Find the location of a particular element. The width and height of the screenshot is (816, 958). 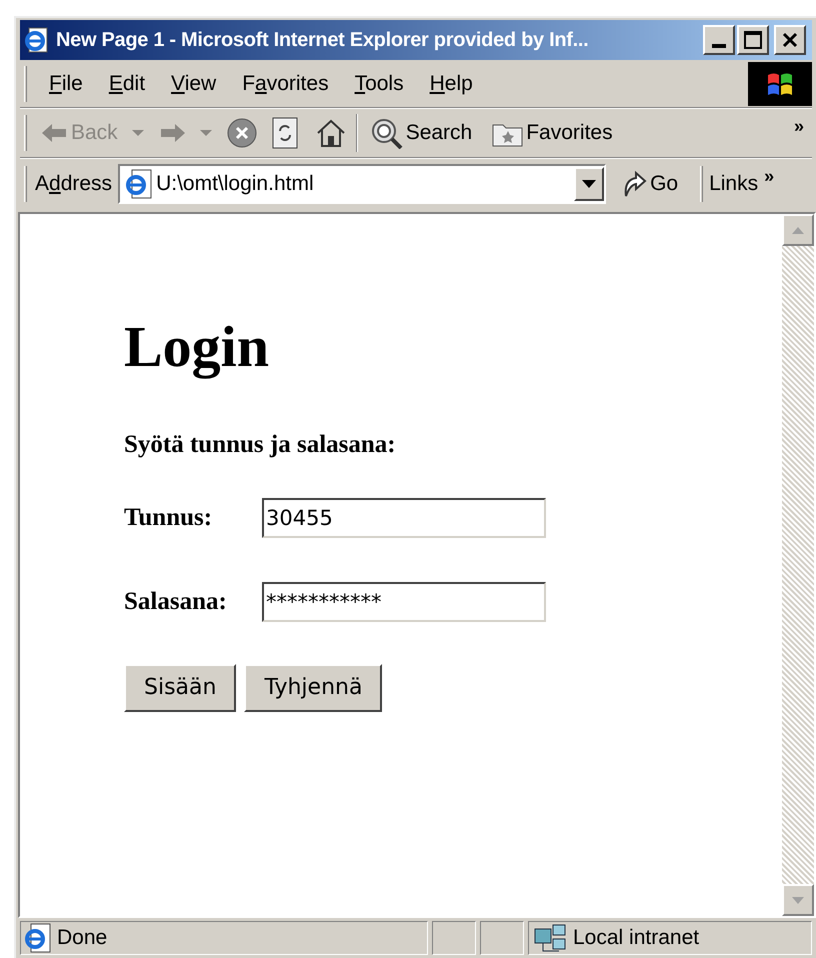

menu-item: Tools is located at coordinates (379, 84).